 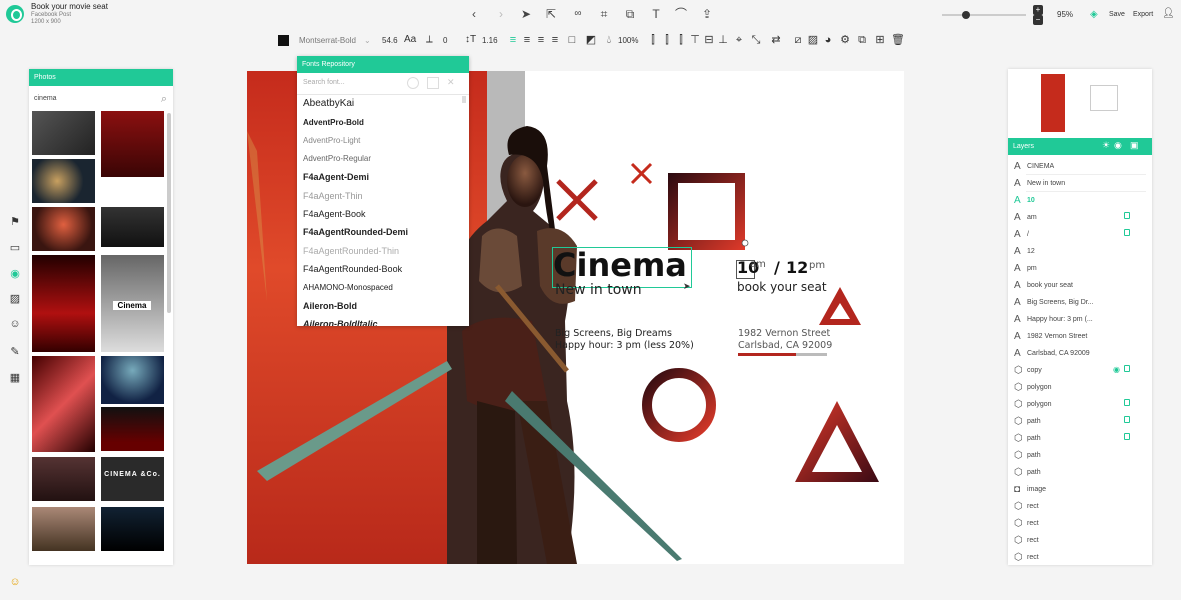 I want to click on settings-icon: ⚙︎, so click(x=845, y=40).